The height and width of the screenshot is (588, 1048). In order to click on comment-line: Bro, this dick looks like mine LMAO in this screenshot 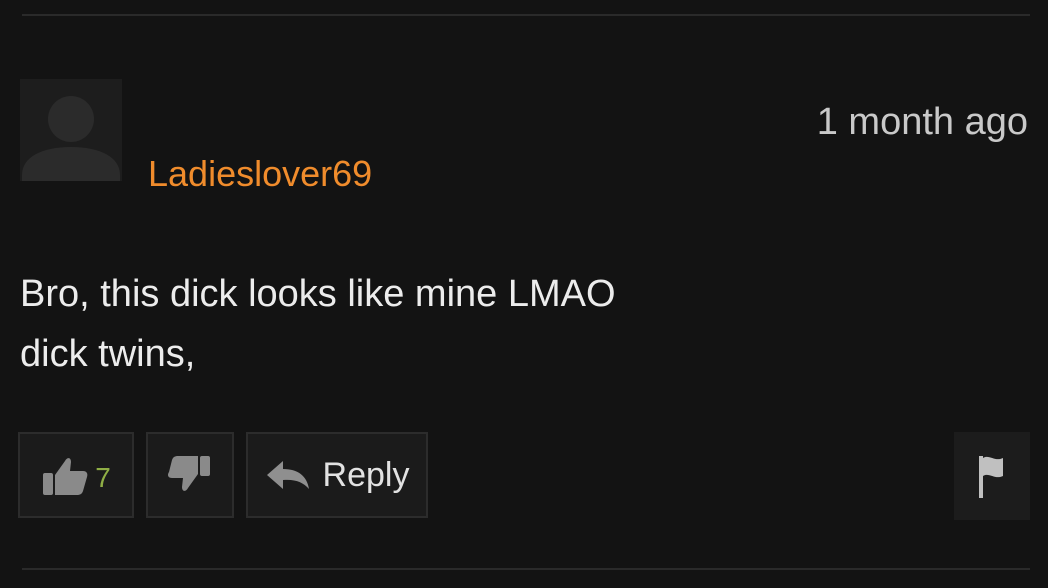, I will do `click(318, 294)`.